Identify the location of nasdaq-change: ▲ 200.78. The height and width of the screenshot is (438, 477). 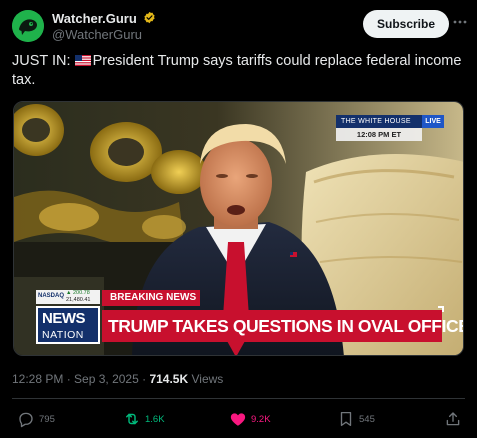
(78, 293).